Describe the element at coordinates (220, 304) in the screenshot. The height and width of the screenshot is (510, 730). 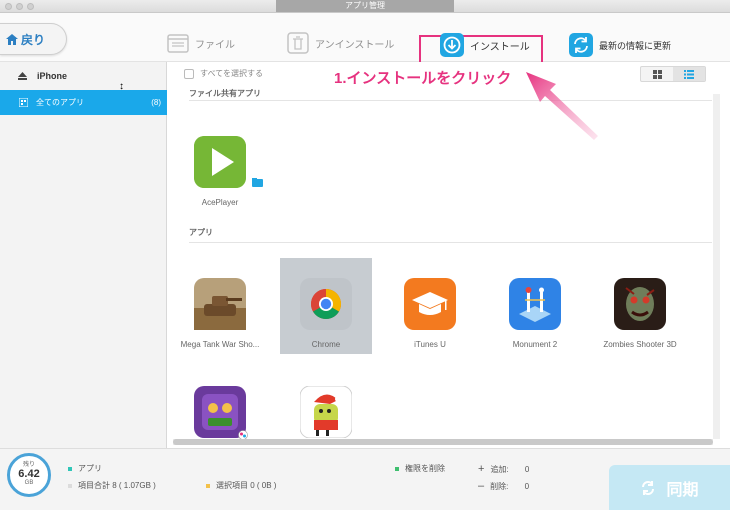
I see `tank-icon` at that location.